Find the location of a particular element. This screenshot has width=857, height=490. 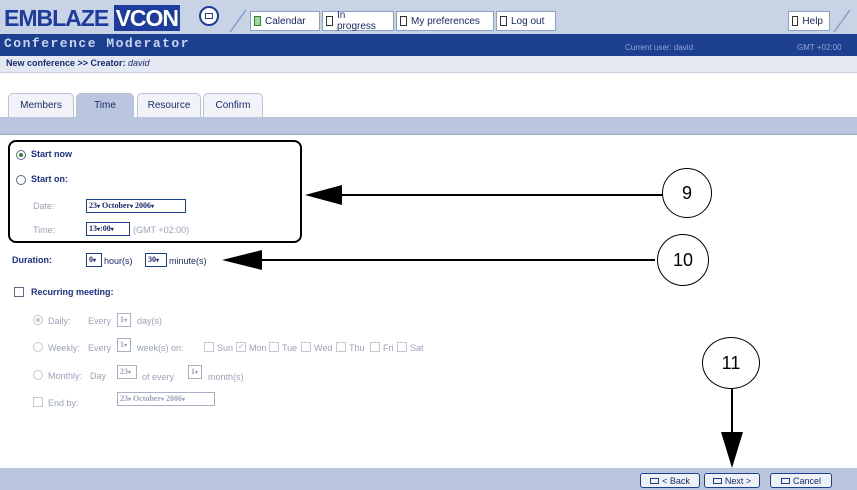

back-button: < Back is located at coordinates (670, 480).